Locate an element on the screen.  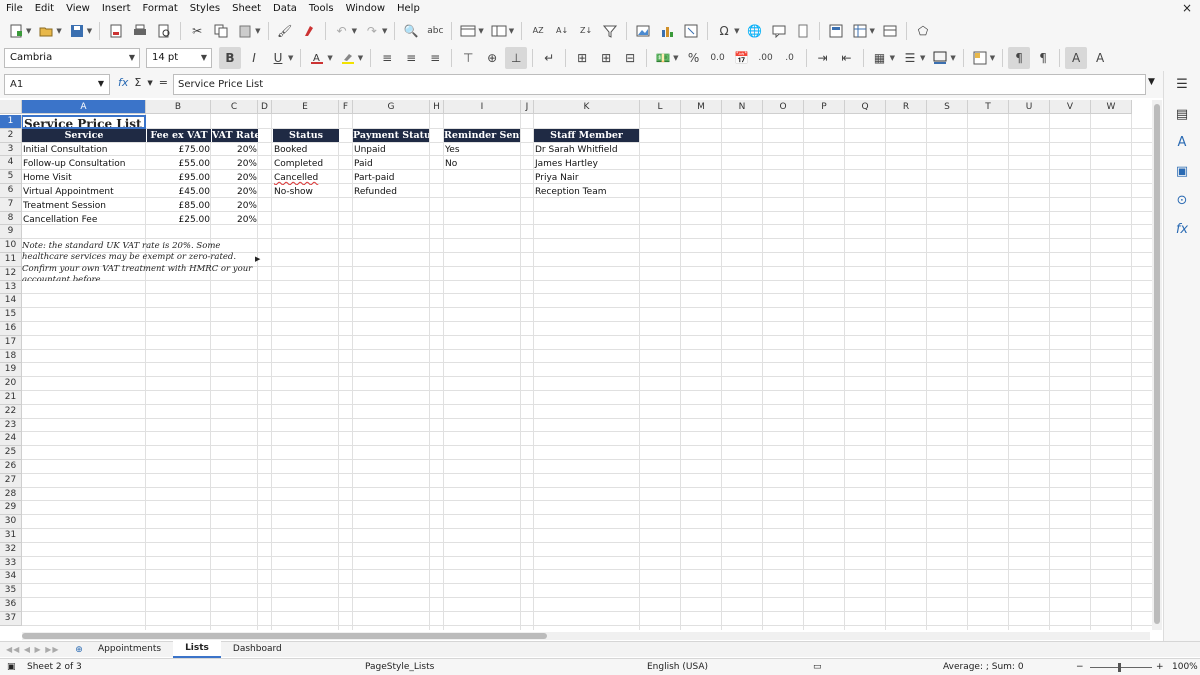
service-name: Cancellation Fee is located at coordinates (84, 220).